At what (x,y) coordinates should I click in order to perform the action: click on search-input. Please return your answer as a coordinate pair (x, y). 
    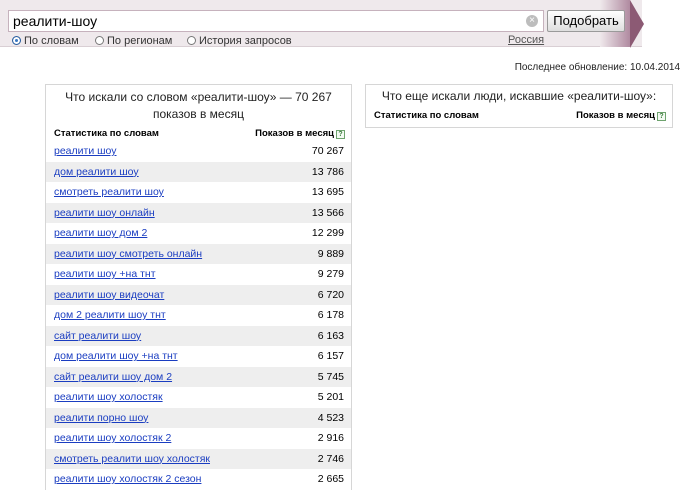
    Looking at the image, I should click on (276, 21).